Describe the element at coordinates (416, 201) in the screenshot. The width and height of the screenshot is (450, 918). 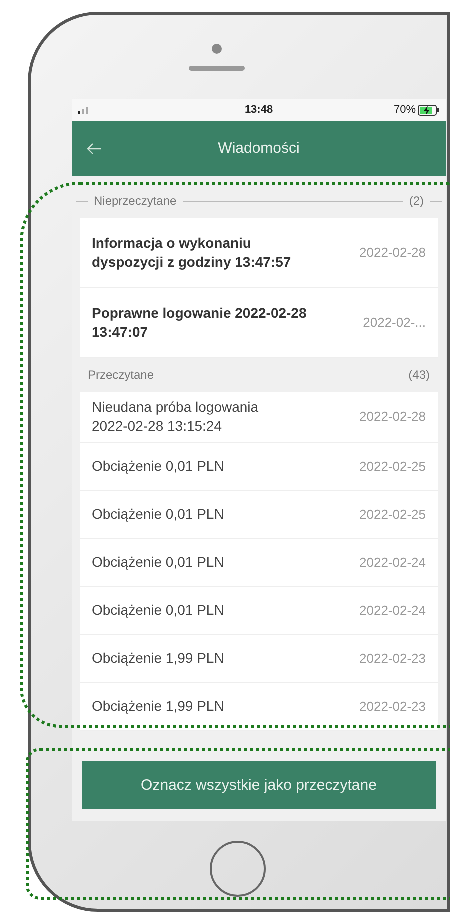
I see `section-count: (2)` at that location.